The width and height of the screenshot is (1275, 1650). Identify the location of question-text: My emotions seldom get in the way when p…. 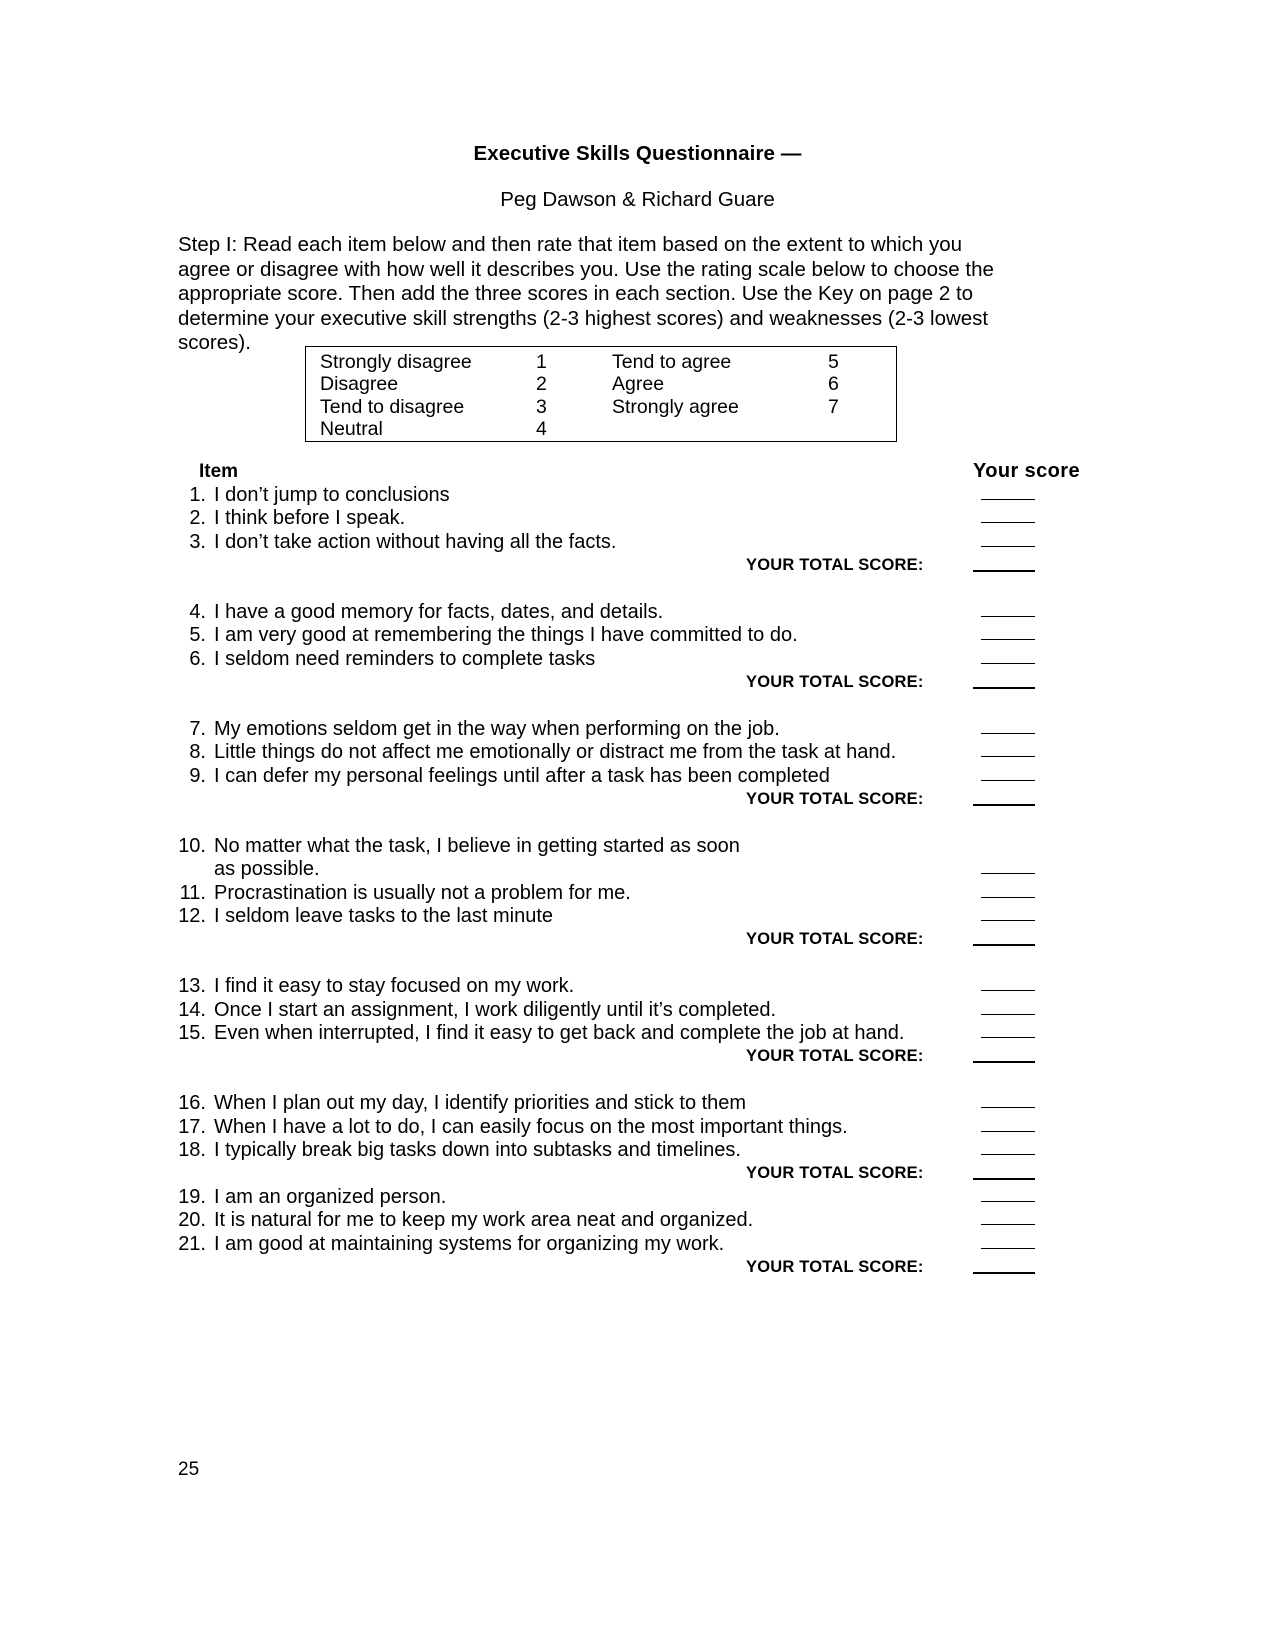
(497, 728).